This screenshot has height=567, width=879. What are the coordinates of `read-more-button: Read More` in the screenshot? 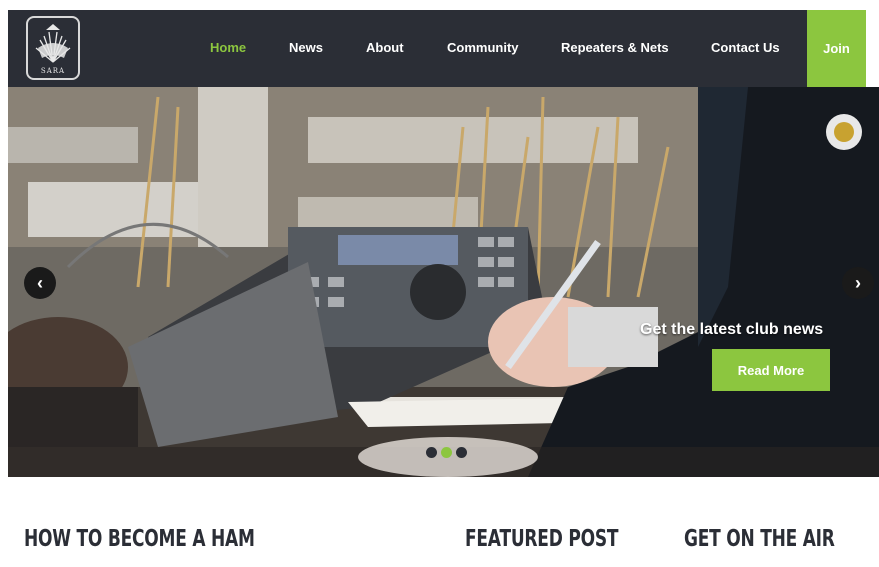 It's located at (771, 370).